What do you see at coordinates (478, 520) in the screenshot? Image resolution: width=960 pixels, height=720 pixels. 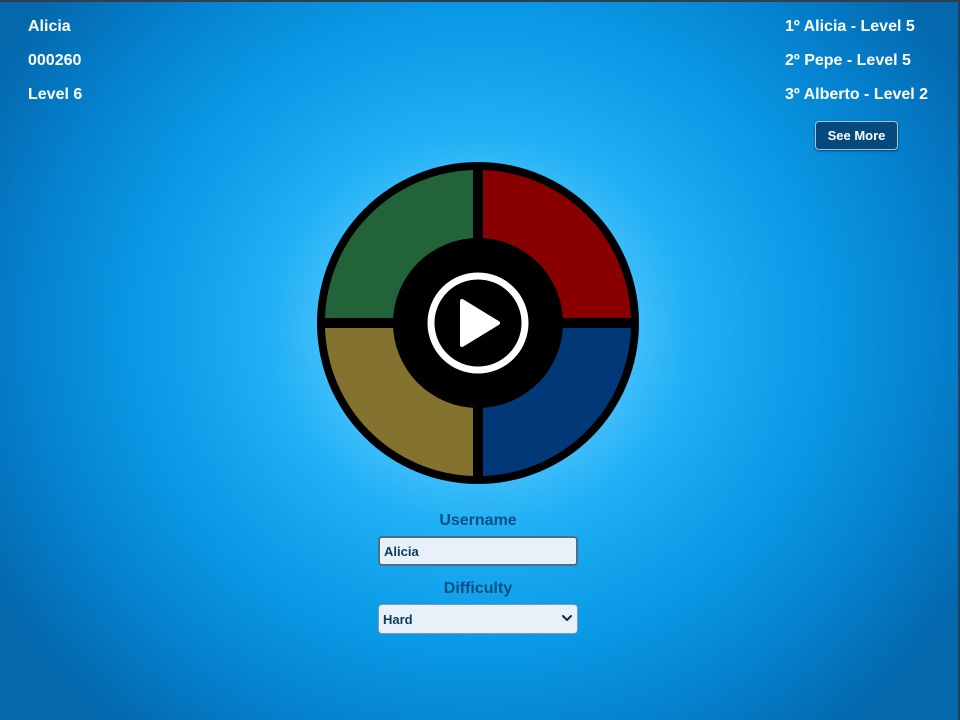 I see `username-label: Username` at bounding box center [478, 520].